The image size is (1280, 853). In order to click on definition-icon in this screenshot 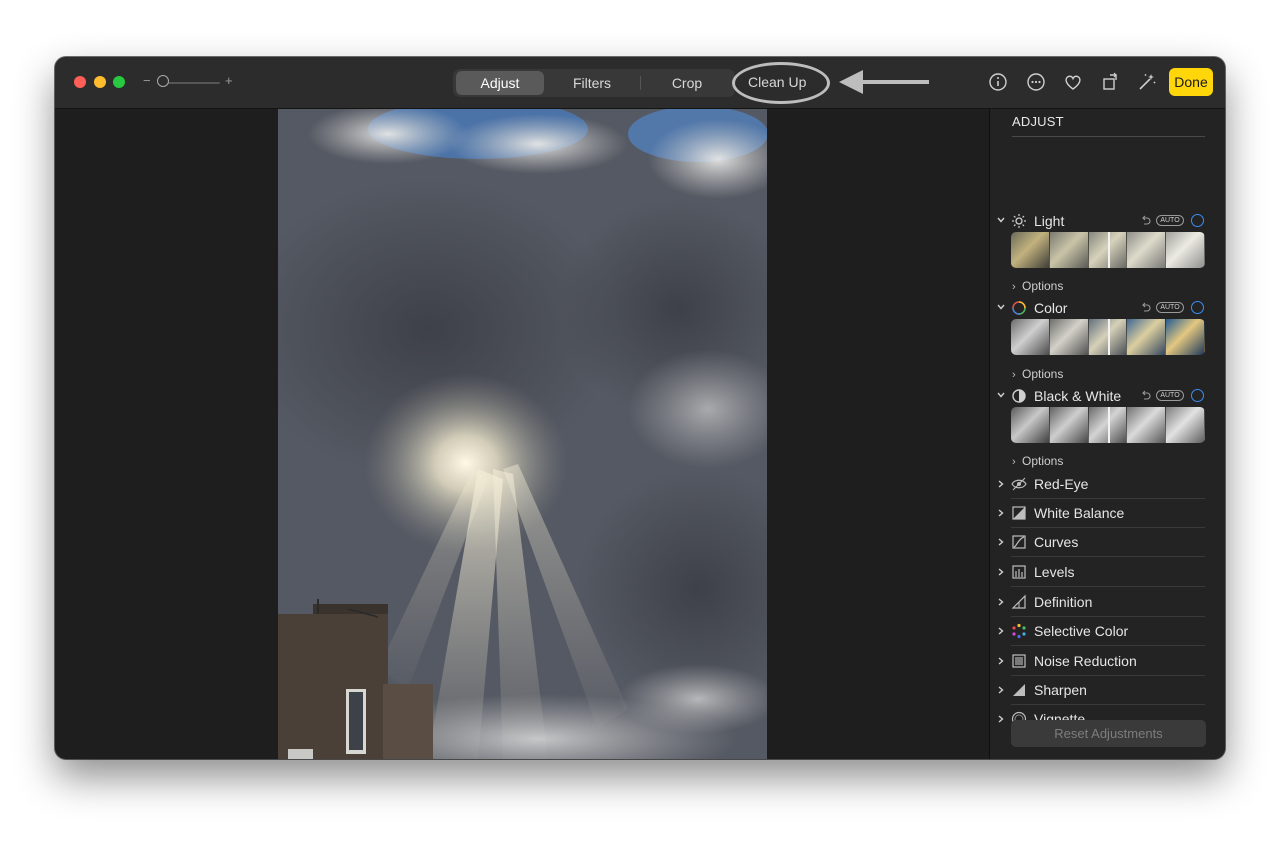, I will do `click(1018, 601)`.